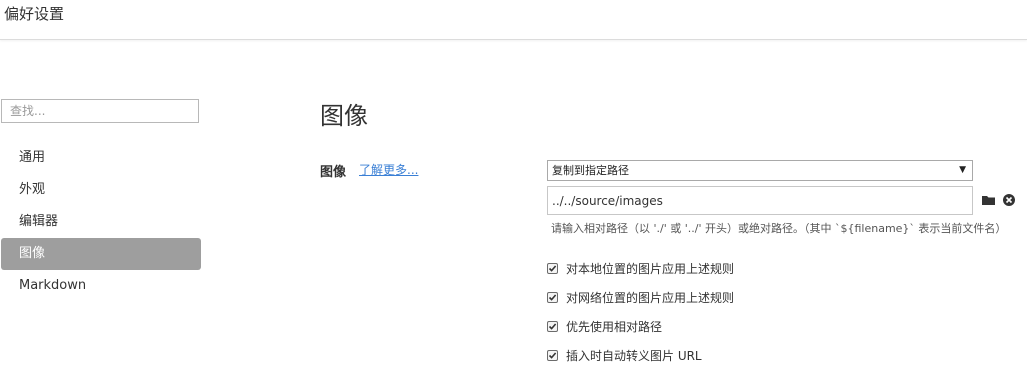 This screenshot has height=369, width=1027. I want to click on page-title: 图像, so click(344, 116).